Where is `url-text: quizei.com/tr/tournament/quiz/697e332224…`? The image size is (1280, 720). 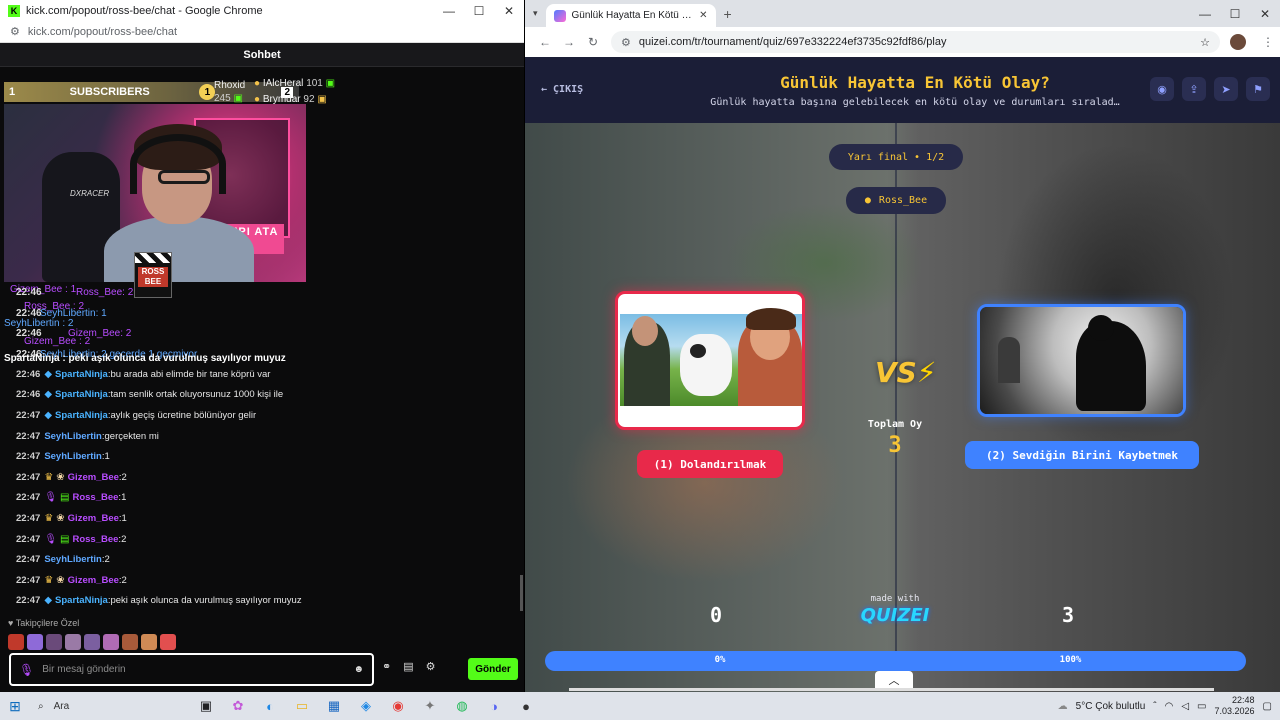
url-text: quizei.com/tr/tournament/quiz/697e332224… is located at coordinates (792, 42).